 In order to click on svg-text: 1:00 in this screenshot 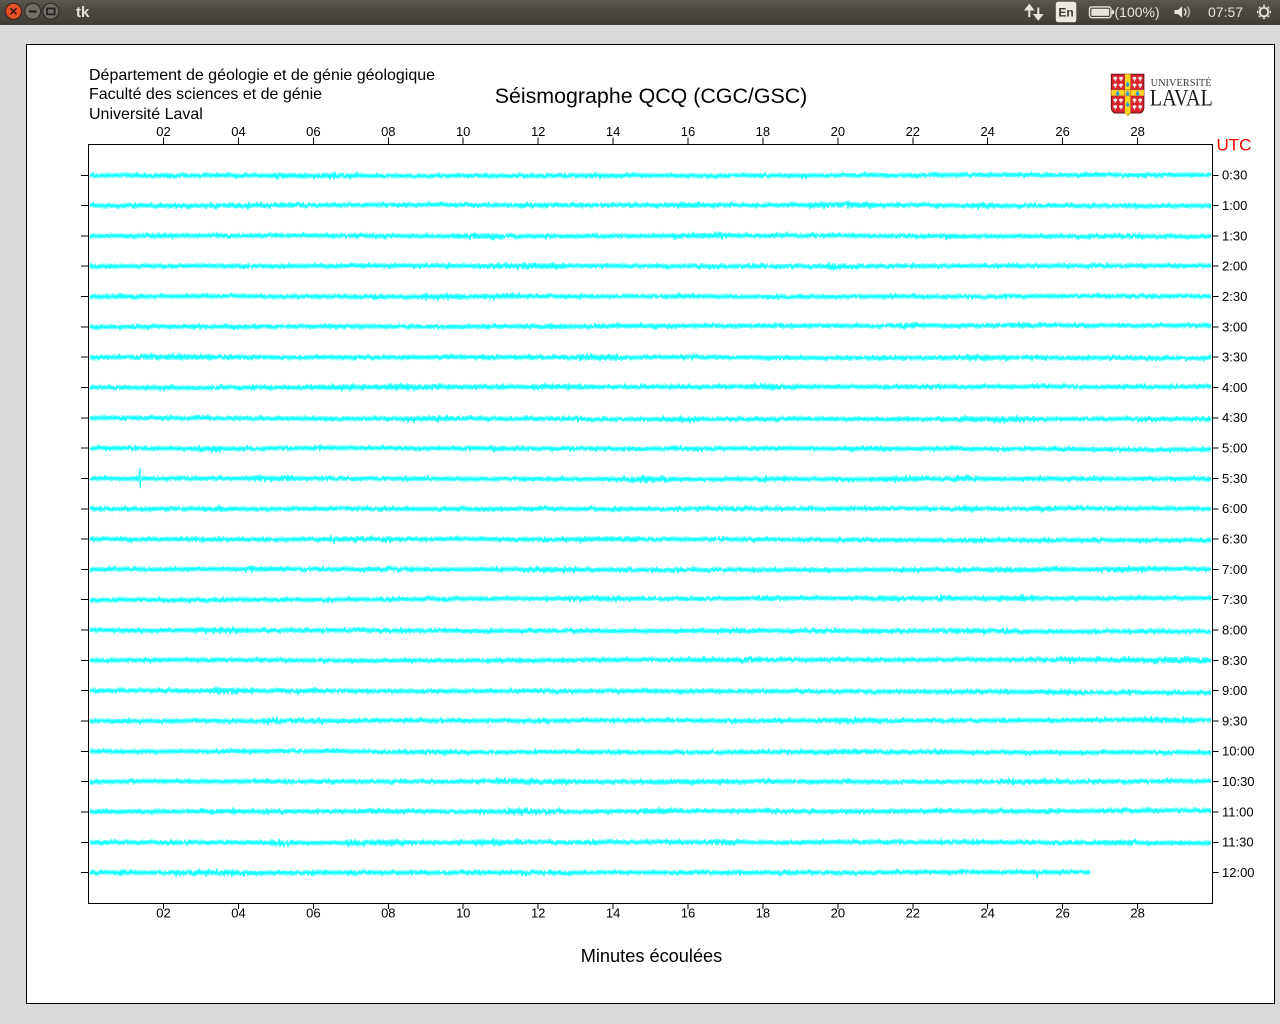, I will do `click(1234, 205)`.